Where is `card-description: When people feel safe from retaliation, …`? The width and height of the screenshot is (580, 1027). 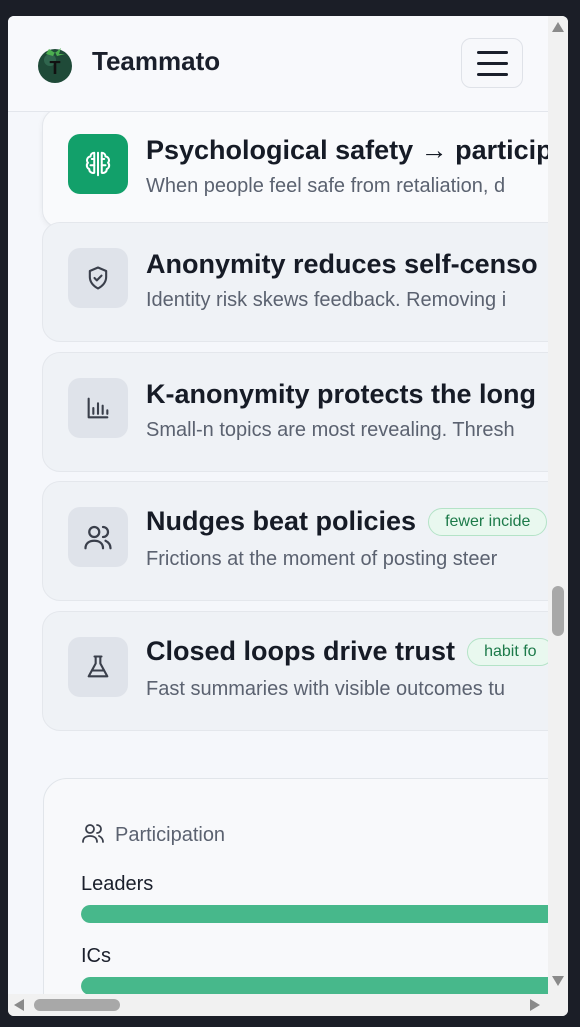
card-description: When people feel safe from retaliation, … is located at coordinates (326, 186).